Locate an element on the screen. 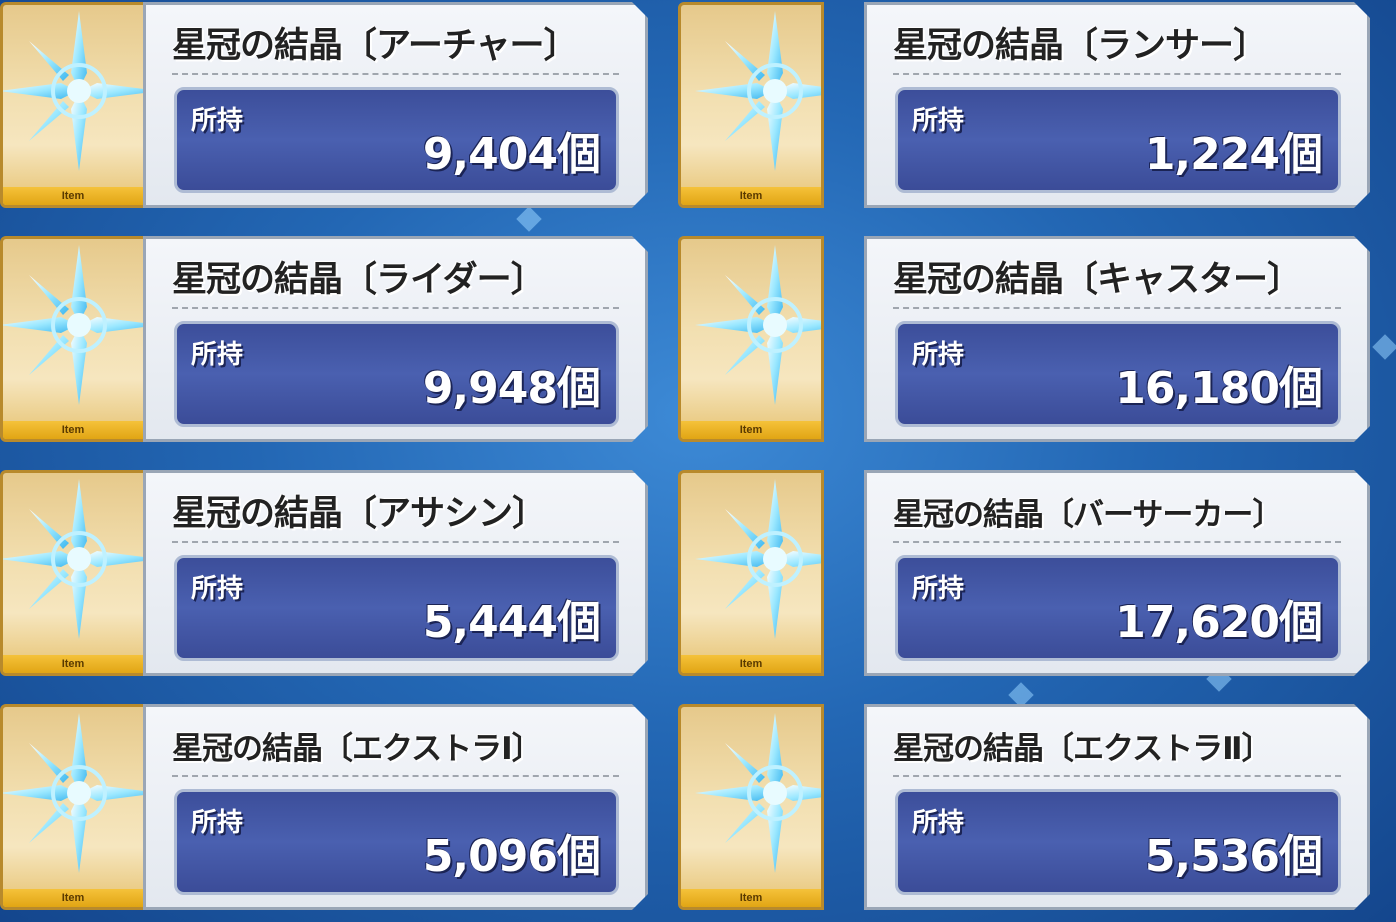 This screenshot has height=922, width=1396. item-card-archer: Item 星冠の結晶〔アーチャー〕 所持 9,404個 is located at coordinates (325, 105).